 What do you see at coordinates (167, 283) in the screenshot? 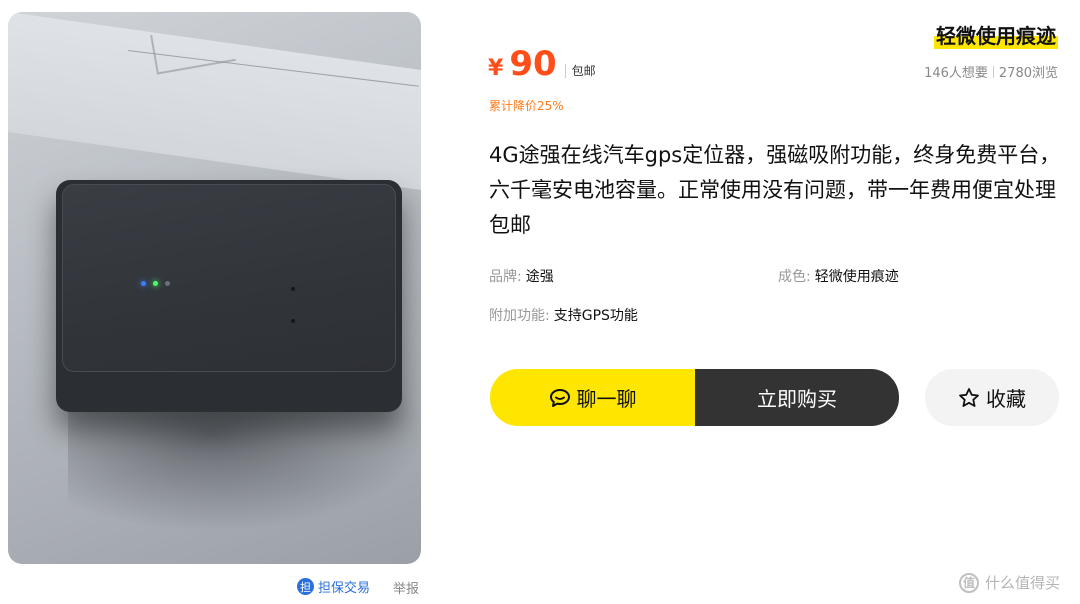
I see `dim-led` at bounding box center [167, 283].